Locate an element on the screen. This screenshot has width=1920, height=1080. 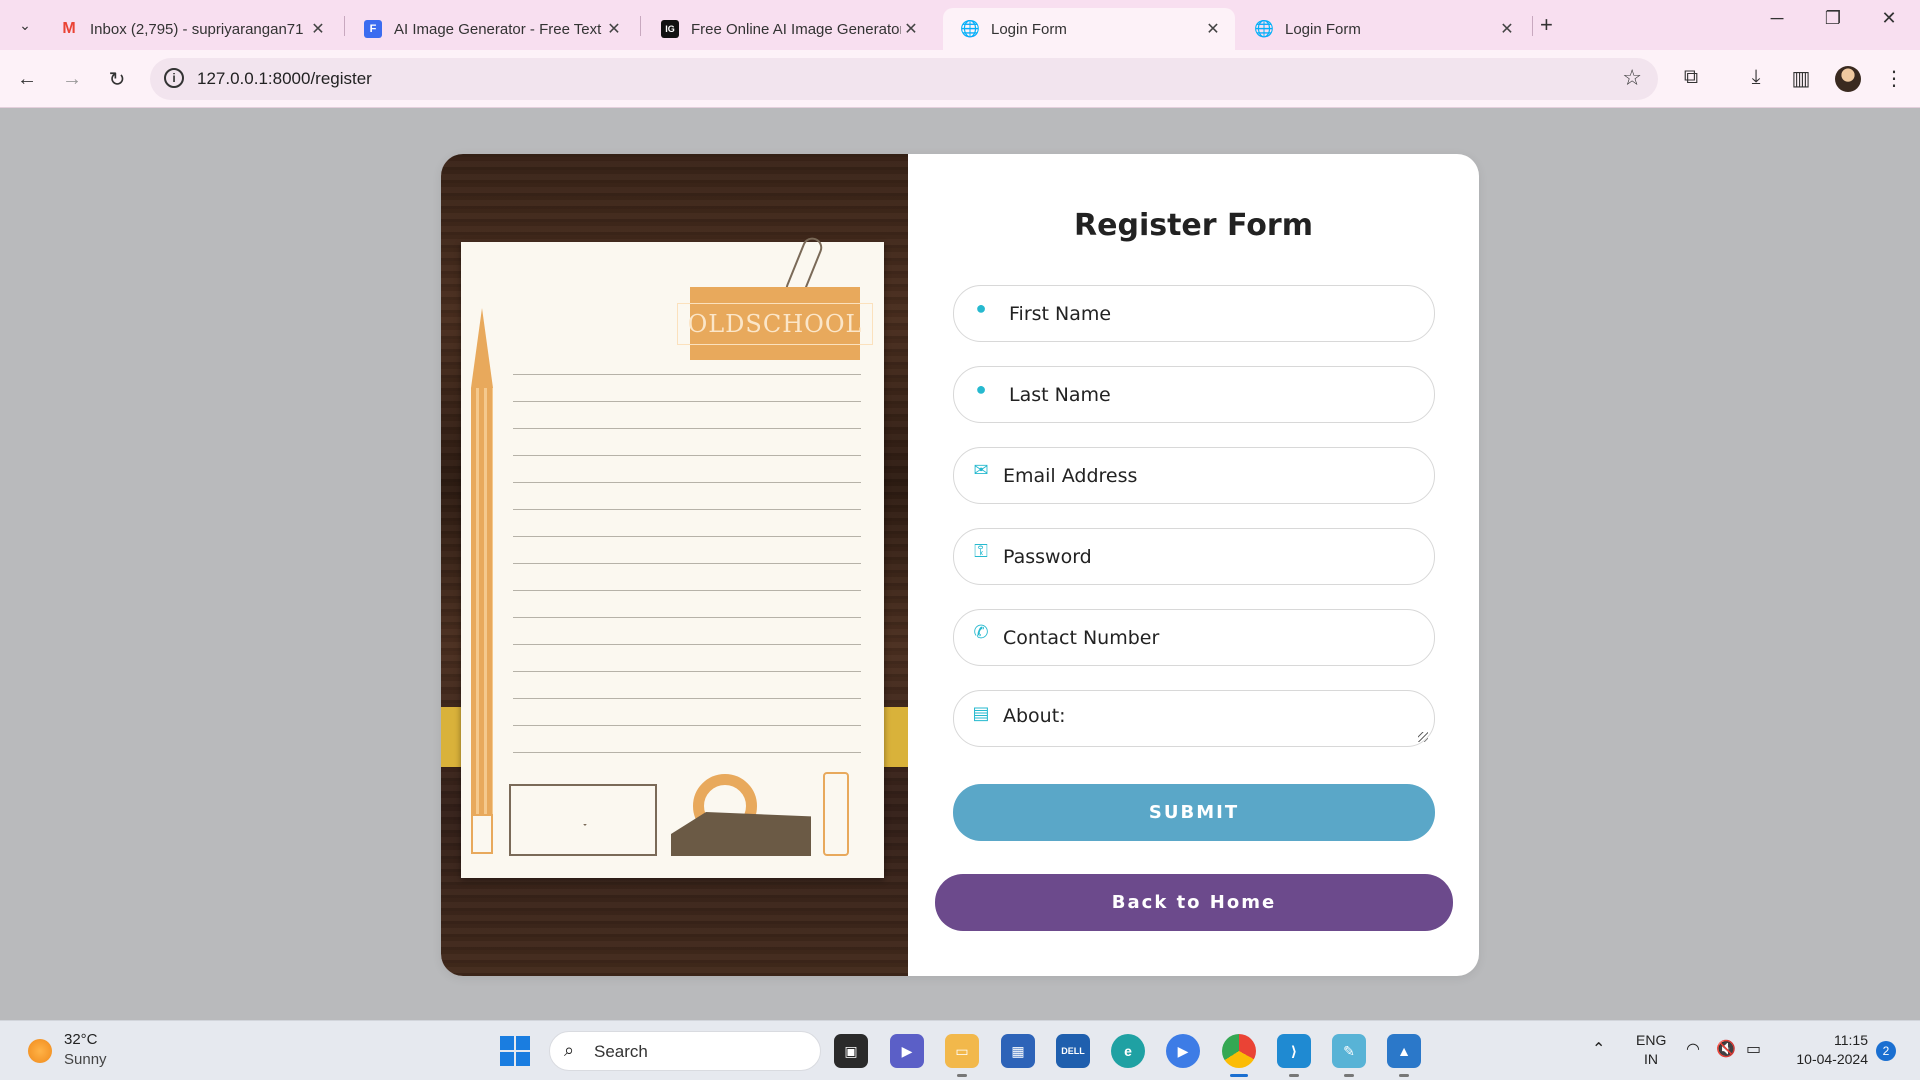
taskbar-search: ⌕ Search is located at coordinates (685, 1051).